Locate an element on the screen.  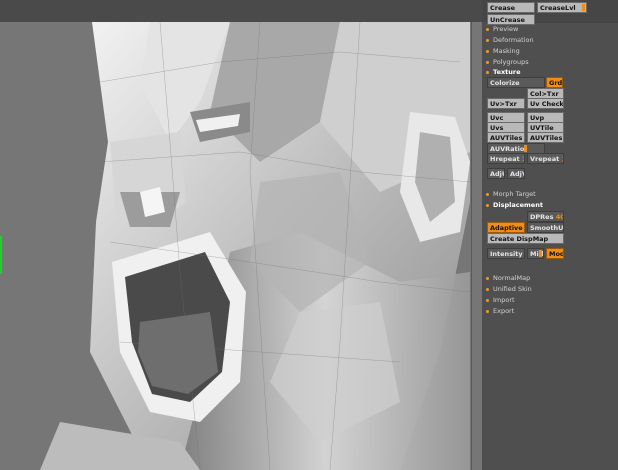
uvs-label: Uvs is located at coordinates (497, 128).